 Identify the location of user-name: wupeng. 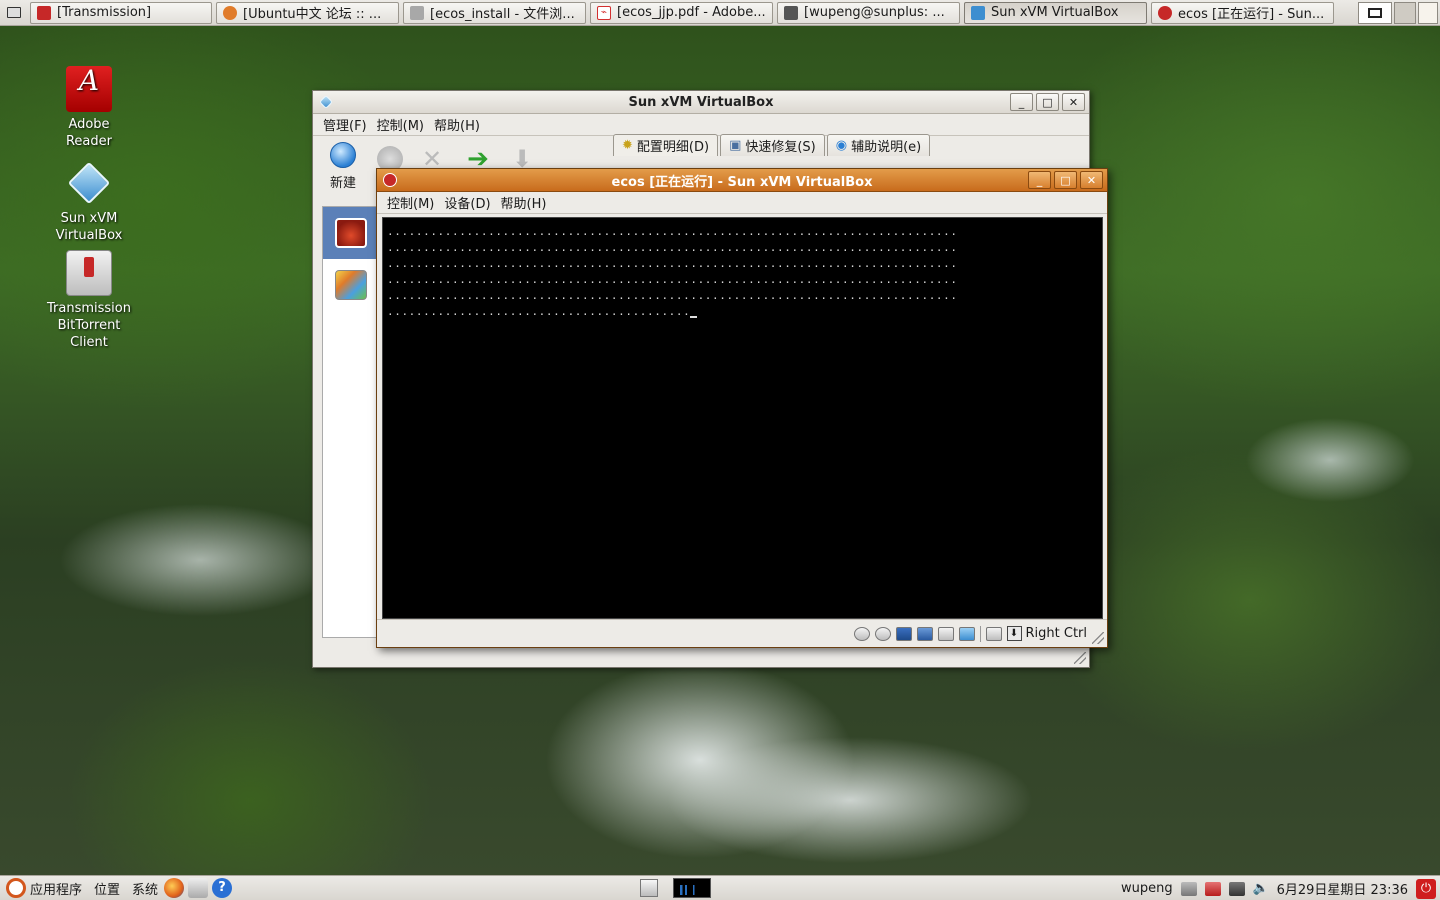
(1147, 888).